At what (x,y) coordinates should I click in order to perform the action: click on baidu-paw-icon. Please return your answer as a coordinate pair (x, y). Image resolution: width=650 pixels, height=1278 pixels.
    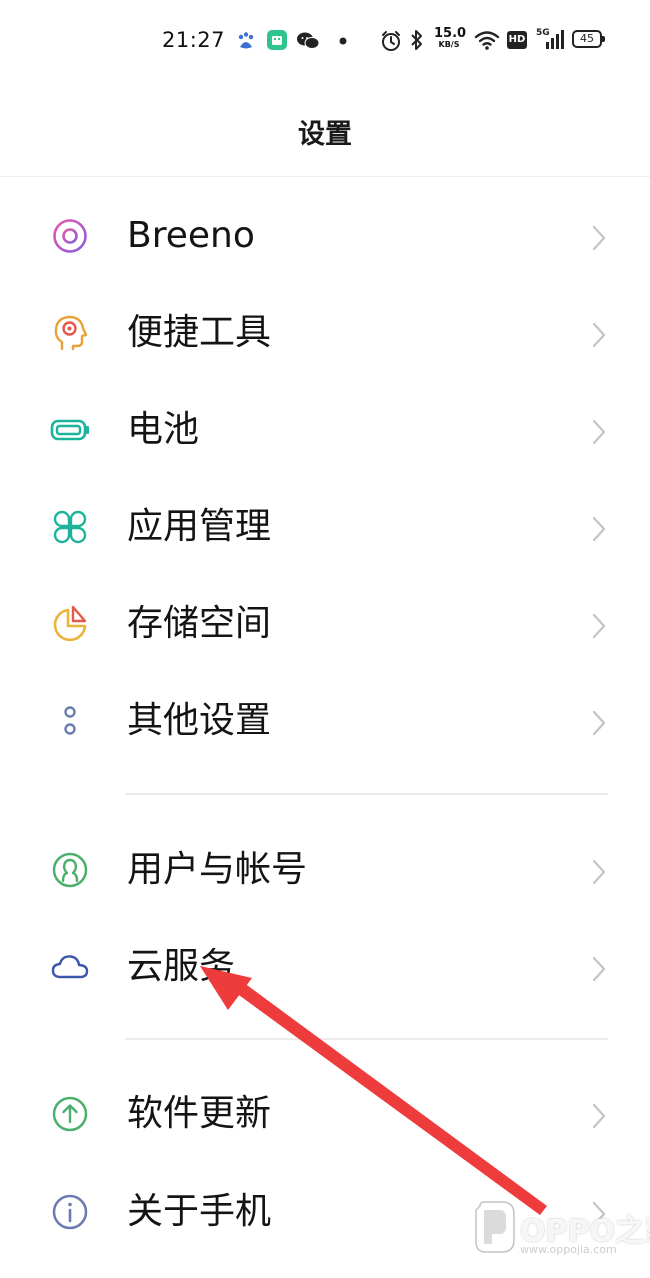
    Looking at the image, I should click on (246, 40).